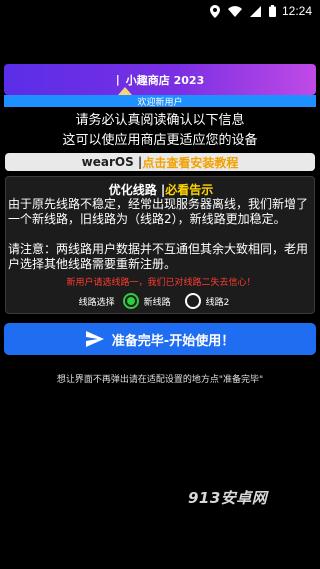 Image resolution: width=320 pixels, height=569 pixels. What do you see at coordinates (96, 302) in the screenshot?
I see `route-select-label: 线路选择` at bounding box center [96, 302].